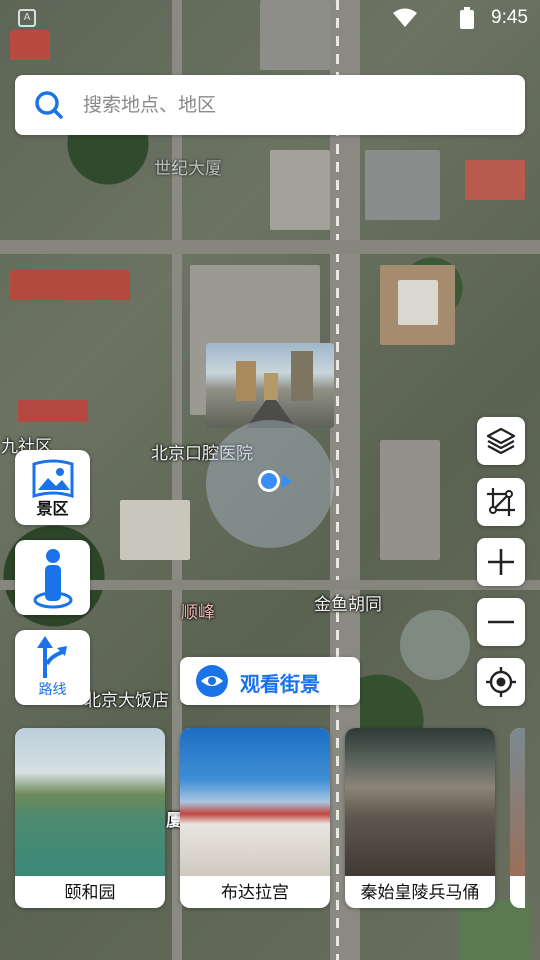  I want to click on wifi-icon, so click(405, 17).